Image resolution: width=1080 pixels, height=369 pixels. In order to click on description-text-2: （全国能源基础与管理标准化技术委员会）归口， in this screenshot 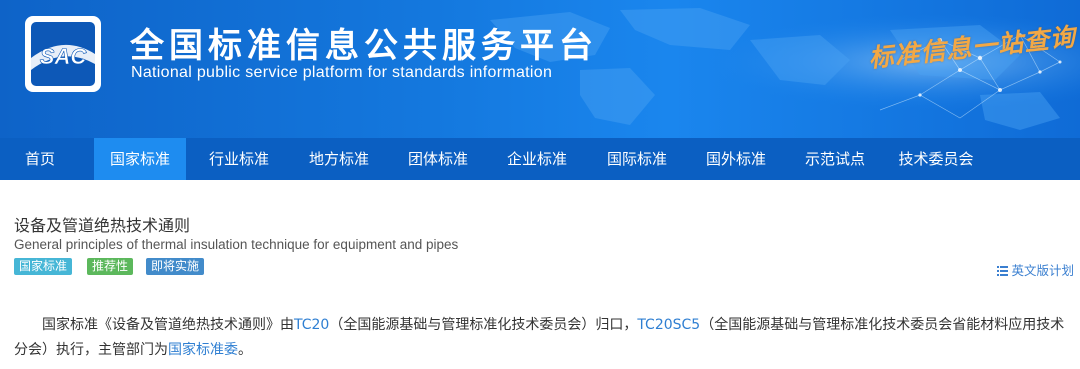, I will do `click(483, 325)`.